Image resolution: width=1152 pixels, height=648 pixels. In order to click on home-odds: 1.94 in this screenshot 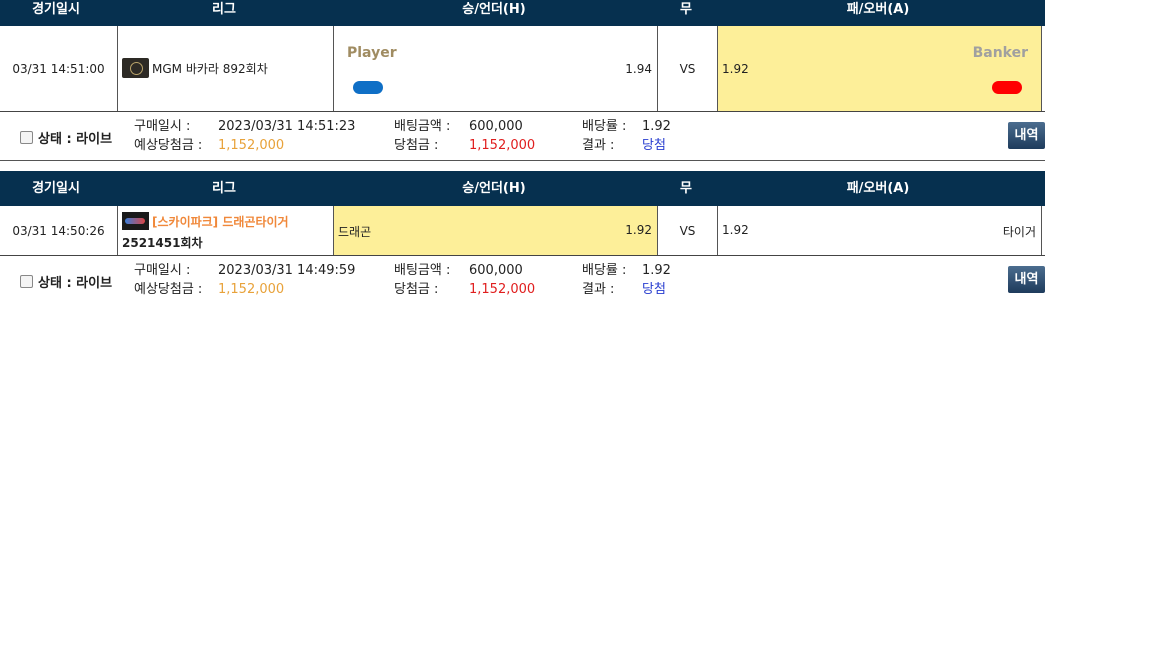, I will do `click(638, 69)`.